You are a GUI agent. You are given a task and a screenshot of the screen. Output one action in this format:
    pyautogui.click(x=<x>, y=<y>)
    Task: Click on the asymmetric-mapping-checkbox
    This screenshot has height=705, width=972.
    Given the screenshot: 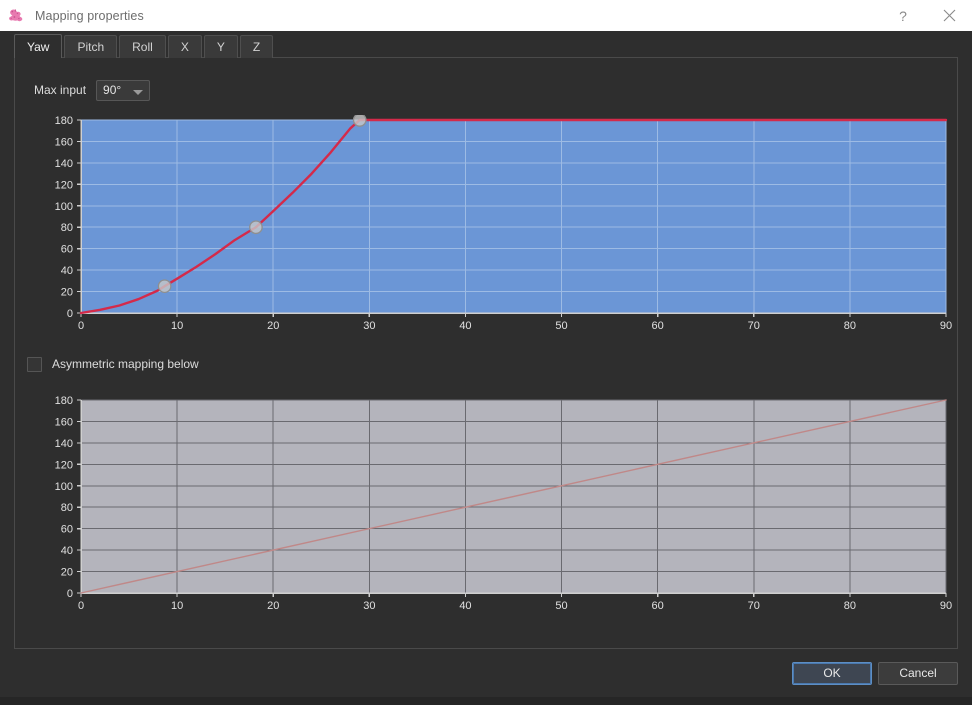 What is the action you would take?
    pyautogui.click(x=34, y=364)
    